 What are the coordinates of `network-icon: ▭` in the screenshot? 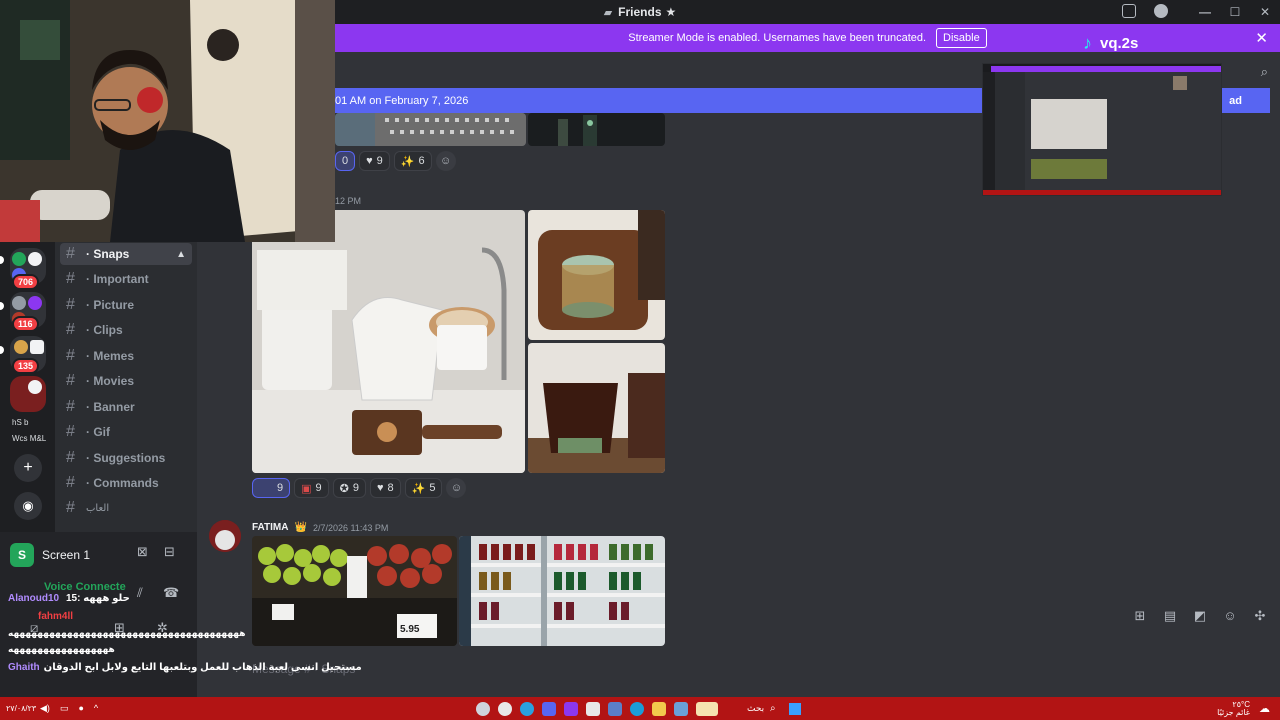 It's located at (64, 708).